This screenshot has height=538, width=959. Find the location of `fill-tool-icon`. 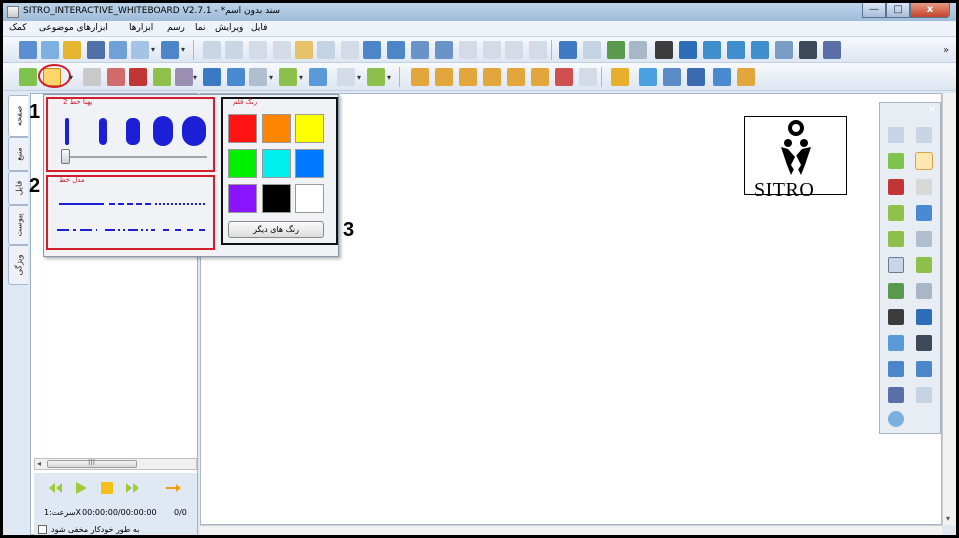

fill-tool-icon is located at coordinates (896, 239).